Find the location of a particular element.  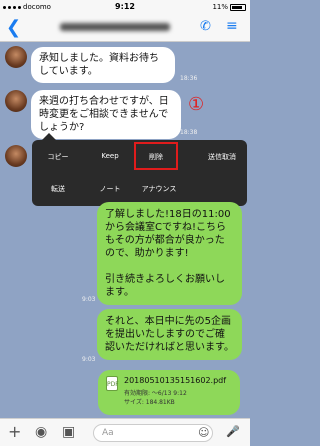

chat-header: ❮ ✆ ≡ is located at coordinates (125, 28).